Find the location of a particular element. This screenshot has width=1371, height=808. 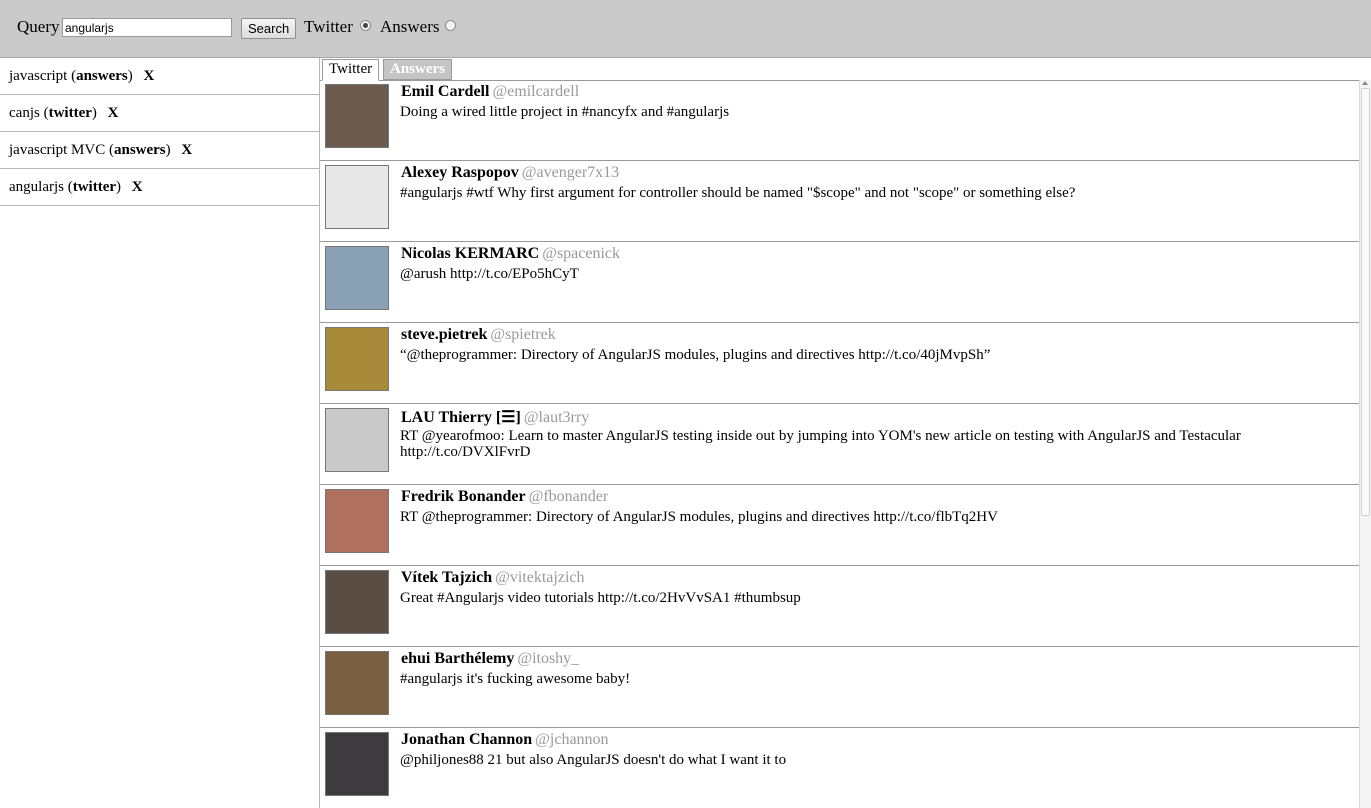

query-input is located at coordinates (147, 27).